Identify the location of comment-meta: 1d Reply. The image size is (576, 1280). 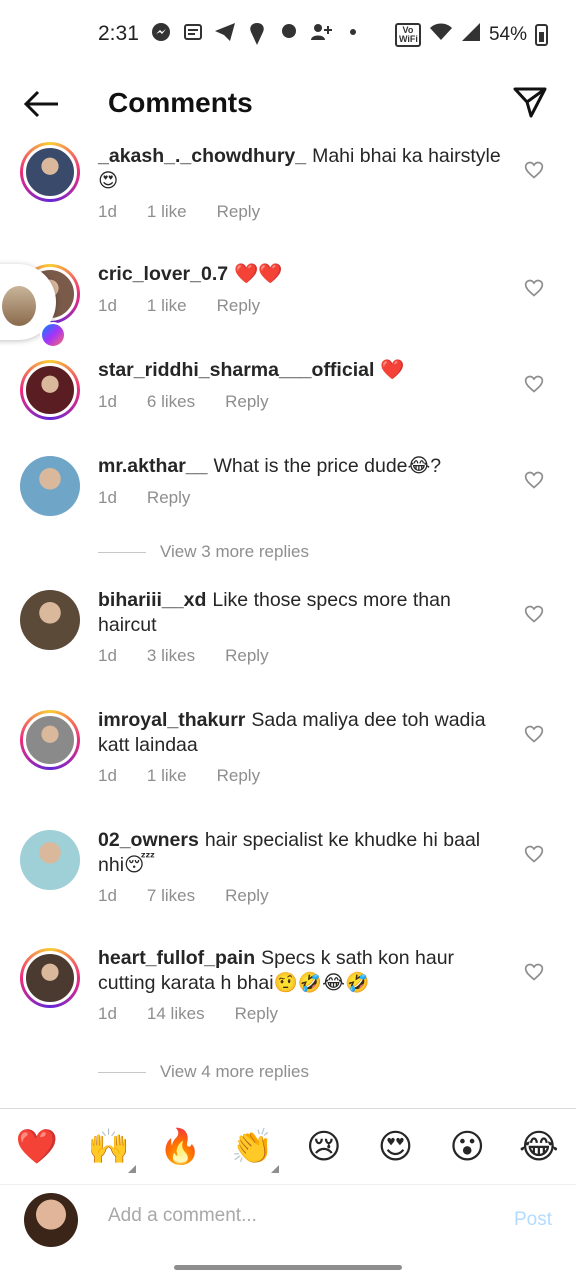
(144, 498).